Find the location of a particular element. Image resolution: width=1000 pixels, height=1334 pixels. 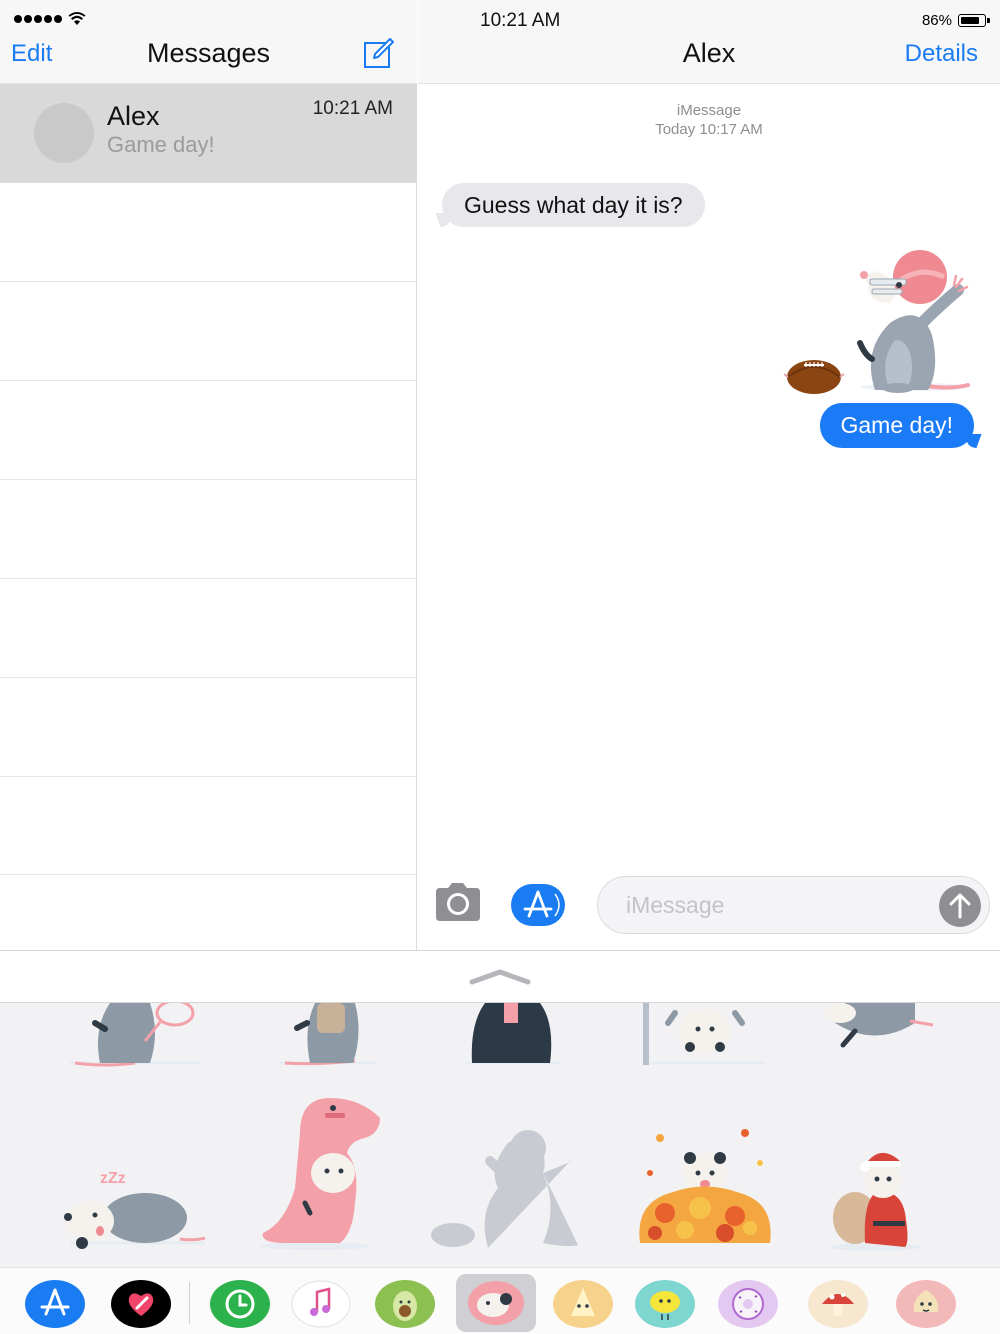

conversation-list-header: Edit Messages is located at coordinates (208, 42).